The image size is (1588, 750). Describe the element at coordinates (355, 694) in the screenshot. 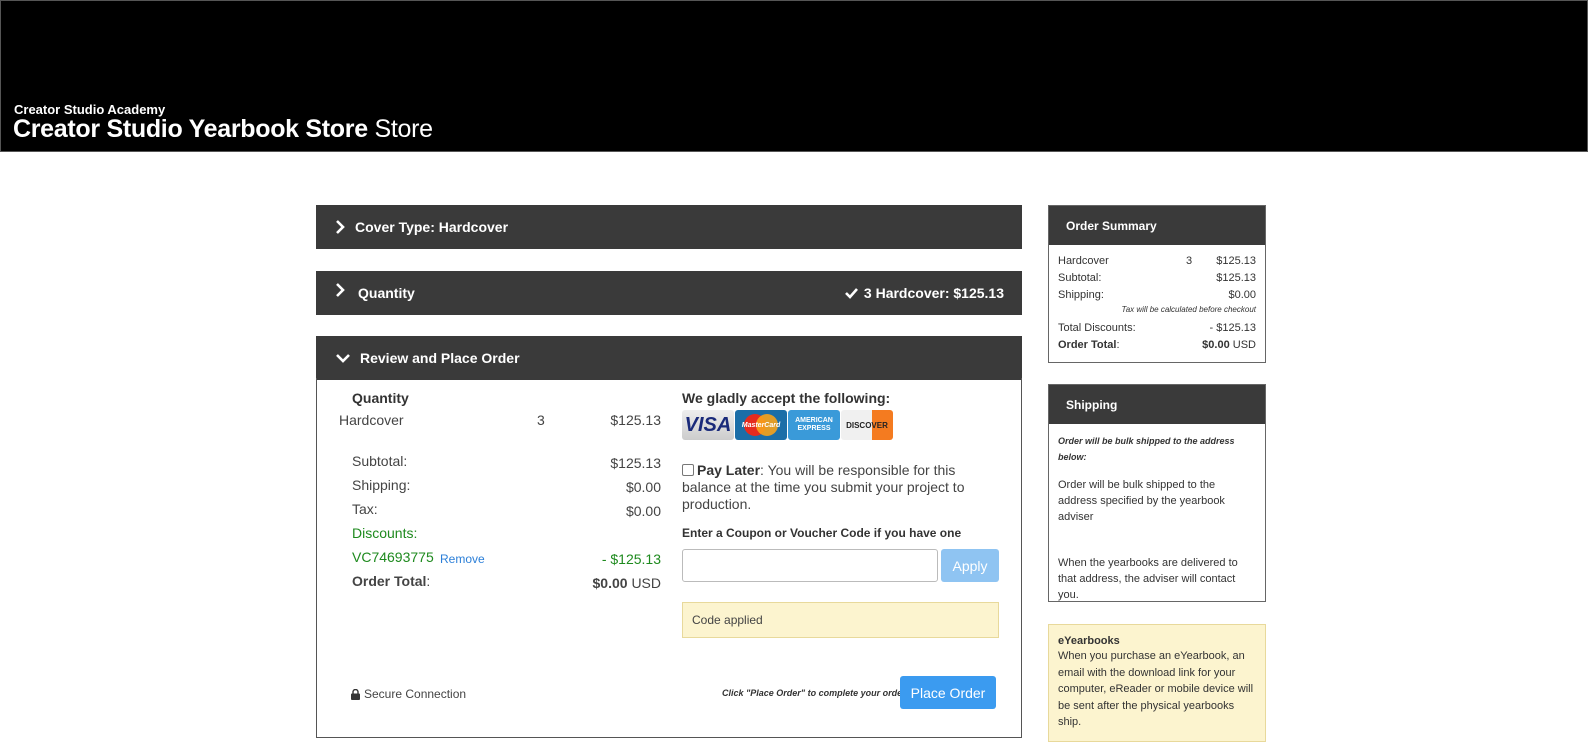

I see `lock-icon` at that location.